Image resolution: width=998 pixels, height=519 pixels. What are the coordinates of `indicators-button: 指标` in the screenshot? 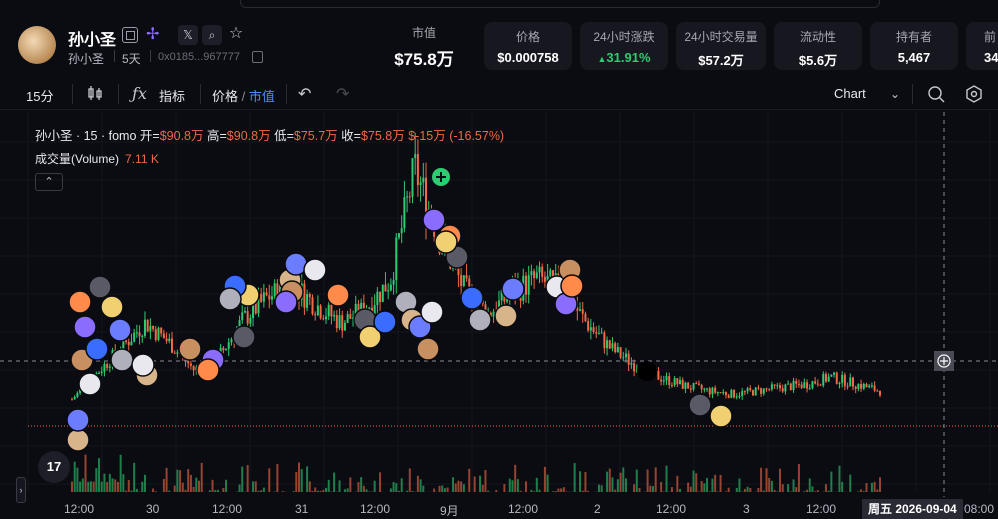 It's located at (172, 95).